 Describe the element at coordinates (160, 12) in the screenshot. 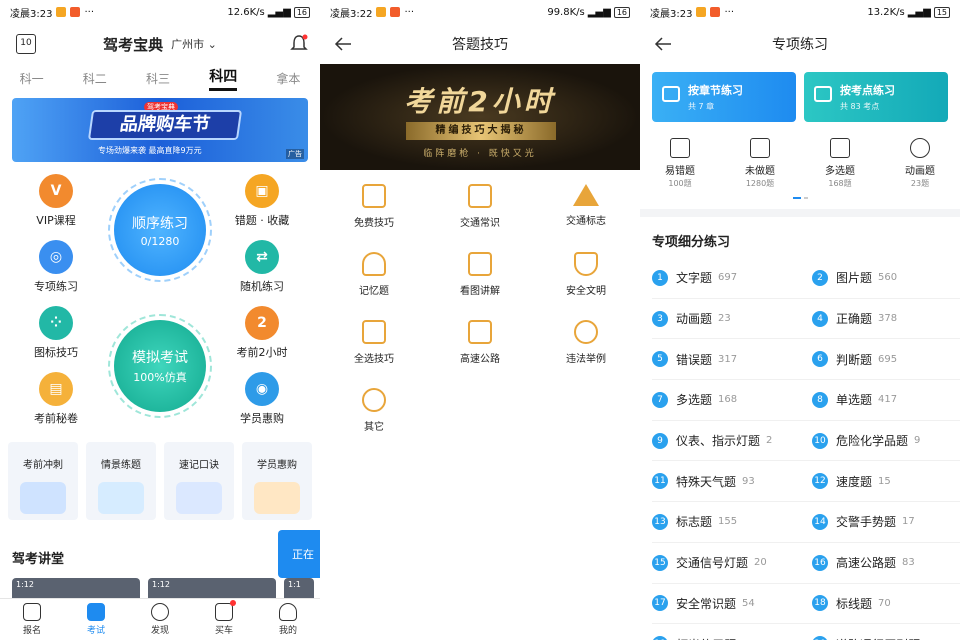

I see `status-bar: 凌晨3:23 ··· 12.6K/s ▂▄▆ 16` at that location.